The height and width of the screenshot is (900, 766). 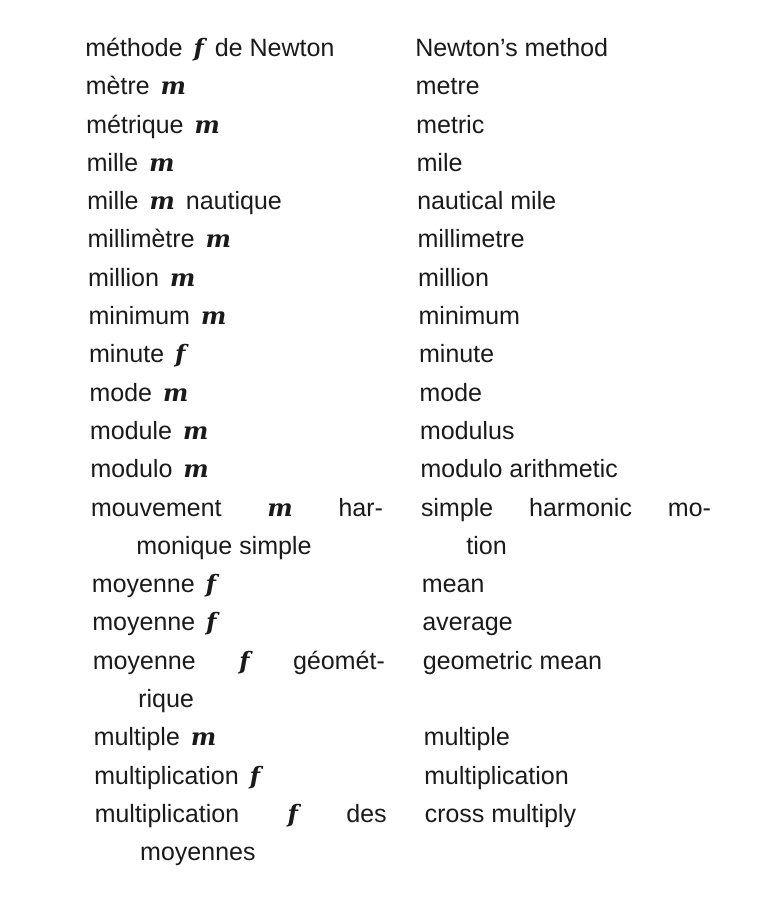 I want to click on french-term-line: minute f, so click(x=235, y=354).